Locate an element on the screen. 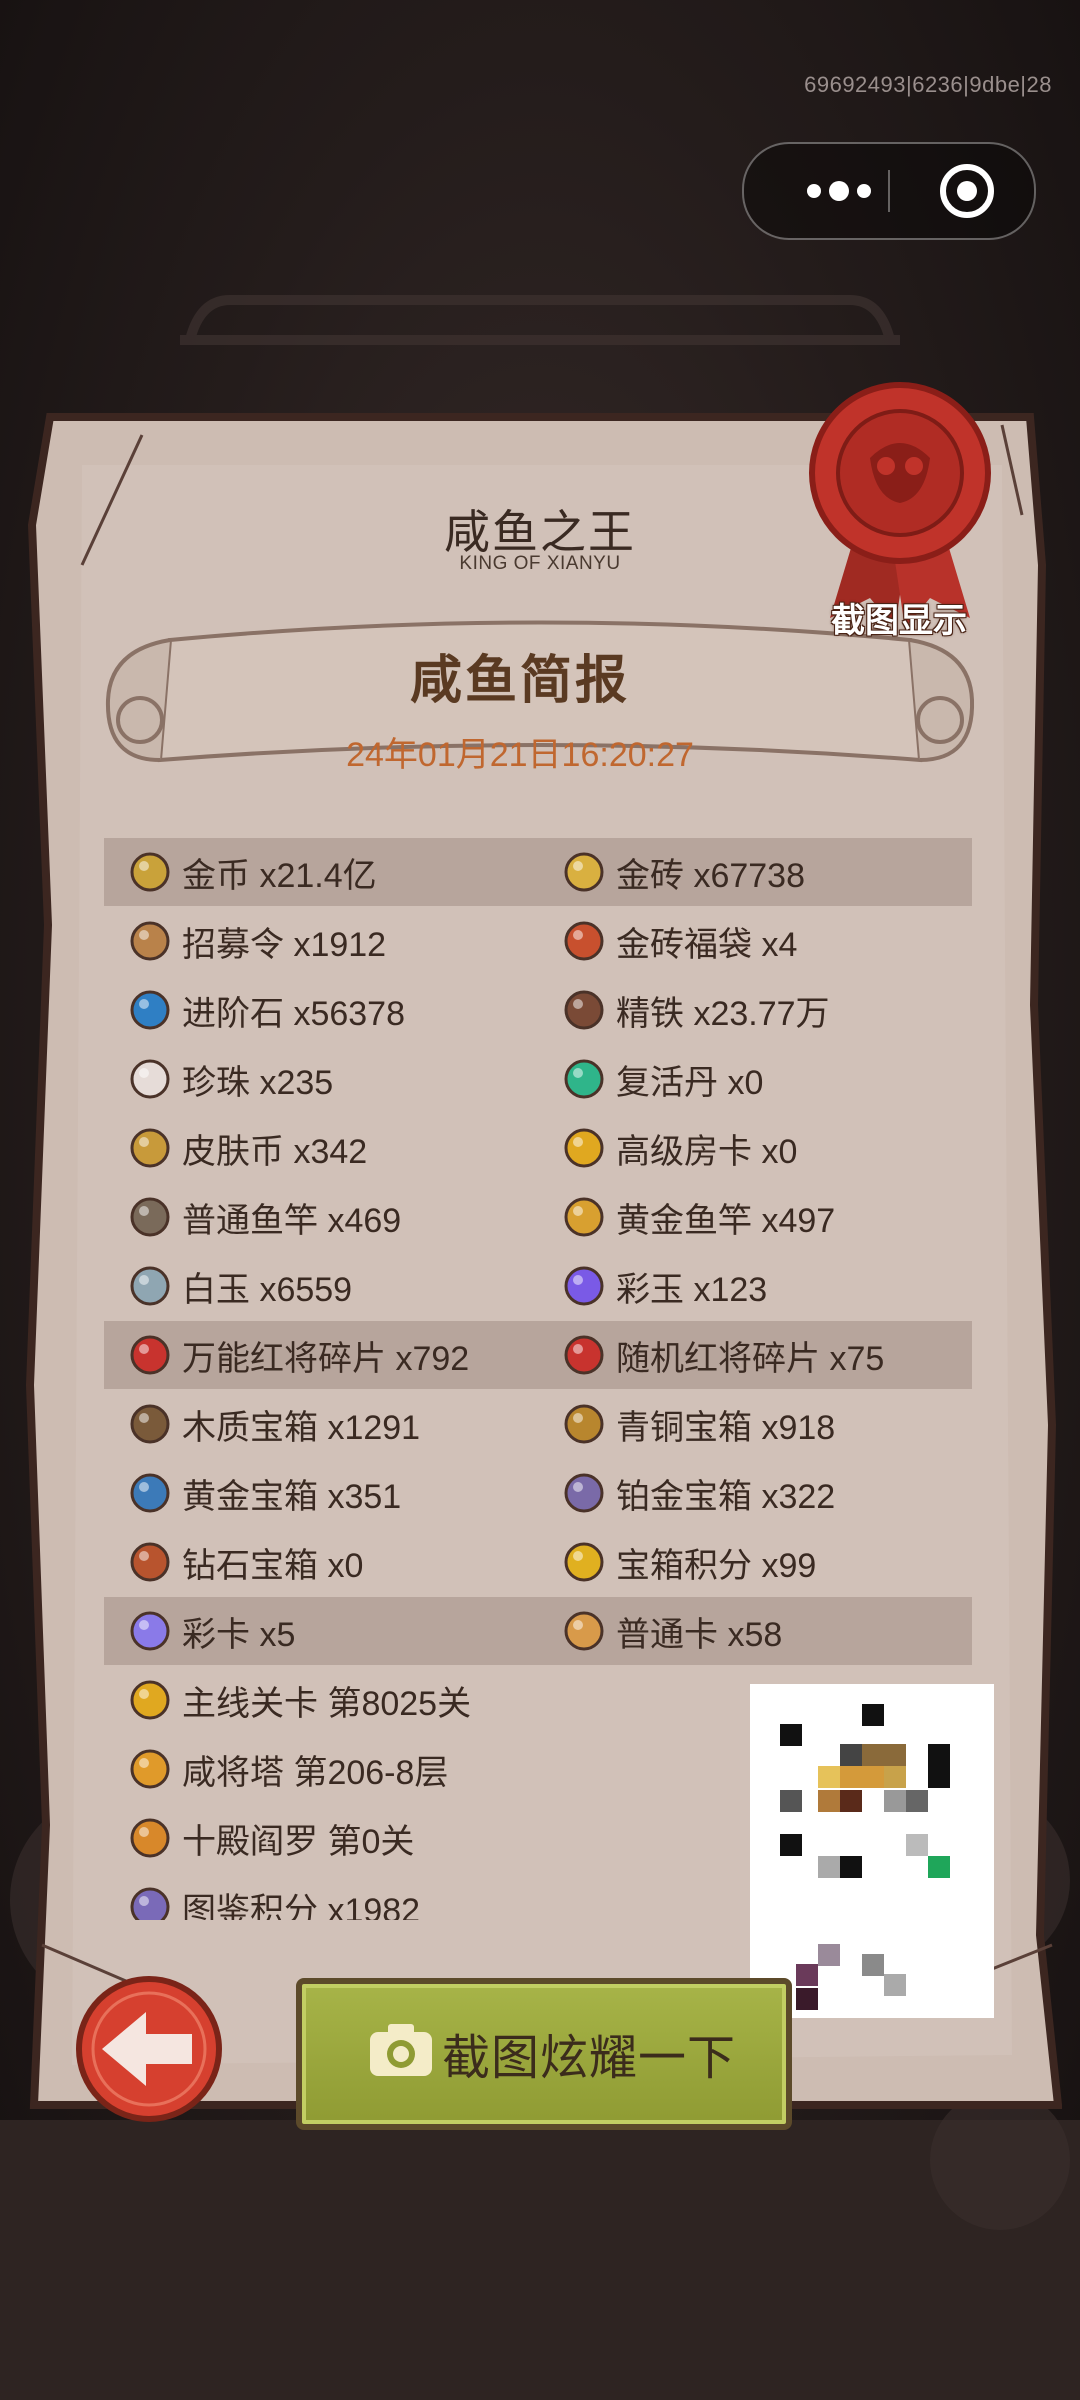 The image size is (1080, 2400). resource-item-label: 青铜宝箱 x918 is located at coordinates (726, 1427).